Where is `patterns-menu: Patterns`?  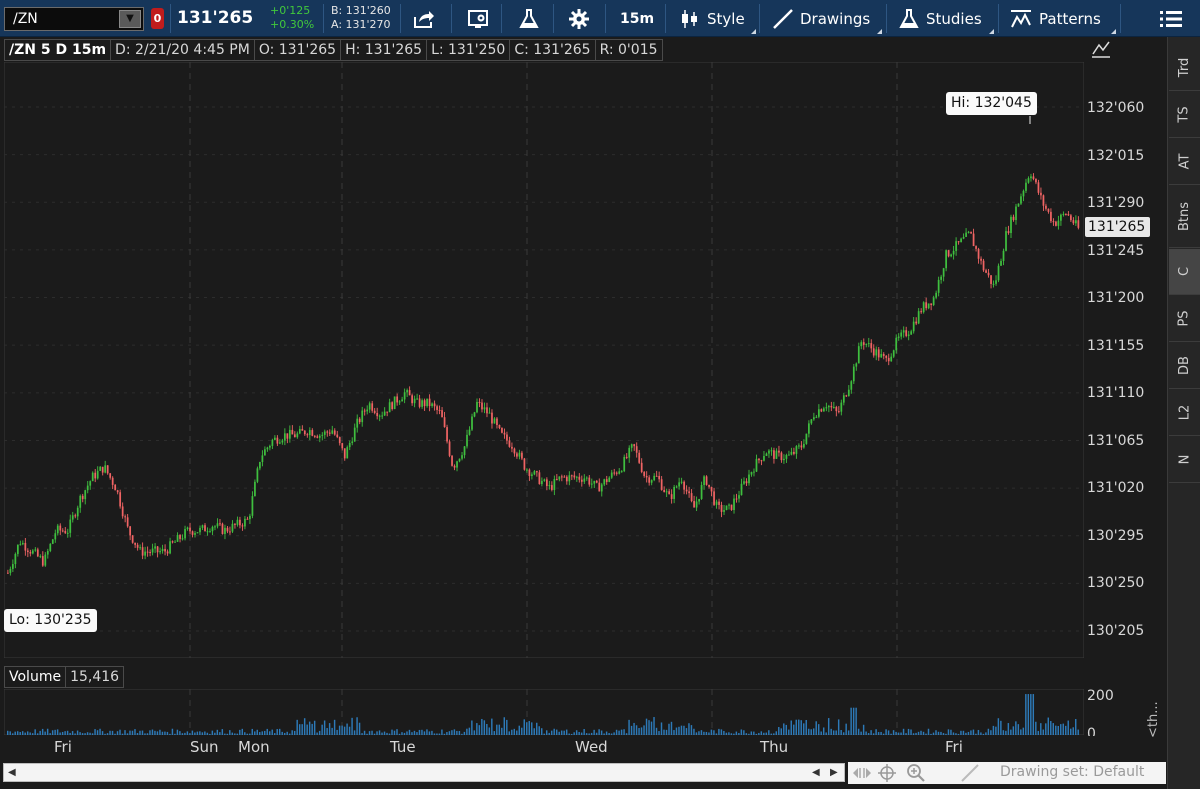 patterns-menu: Patterns is located at coordinates (1063, 18).